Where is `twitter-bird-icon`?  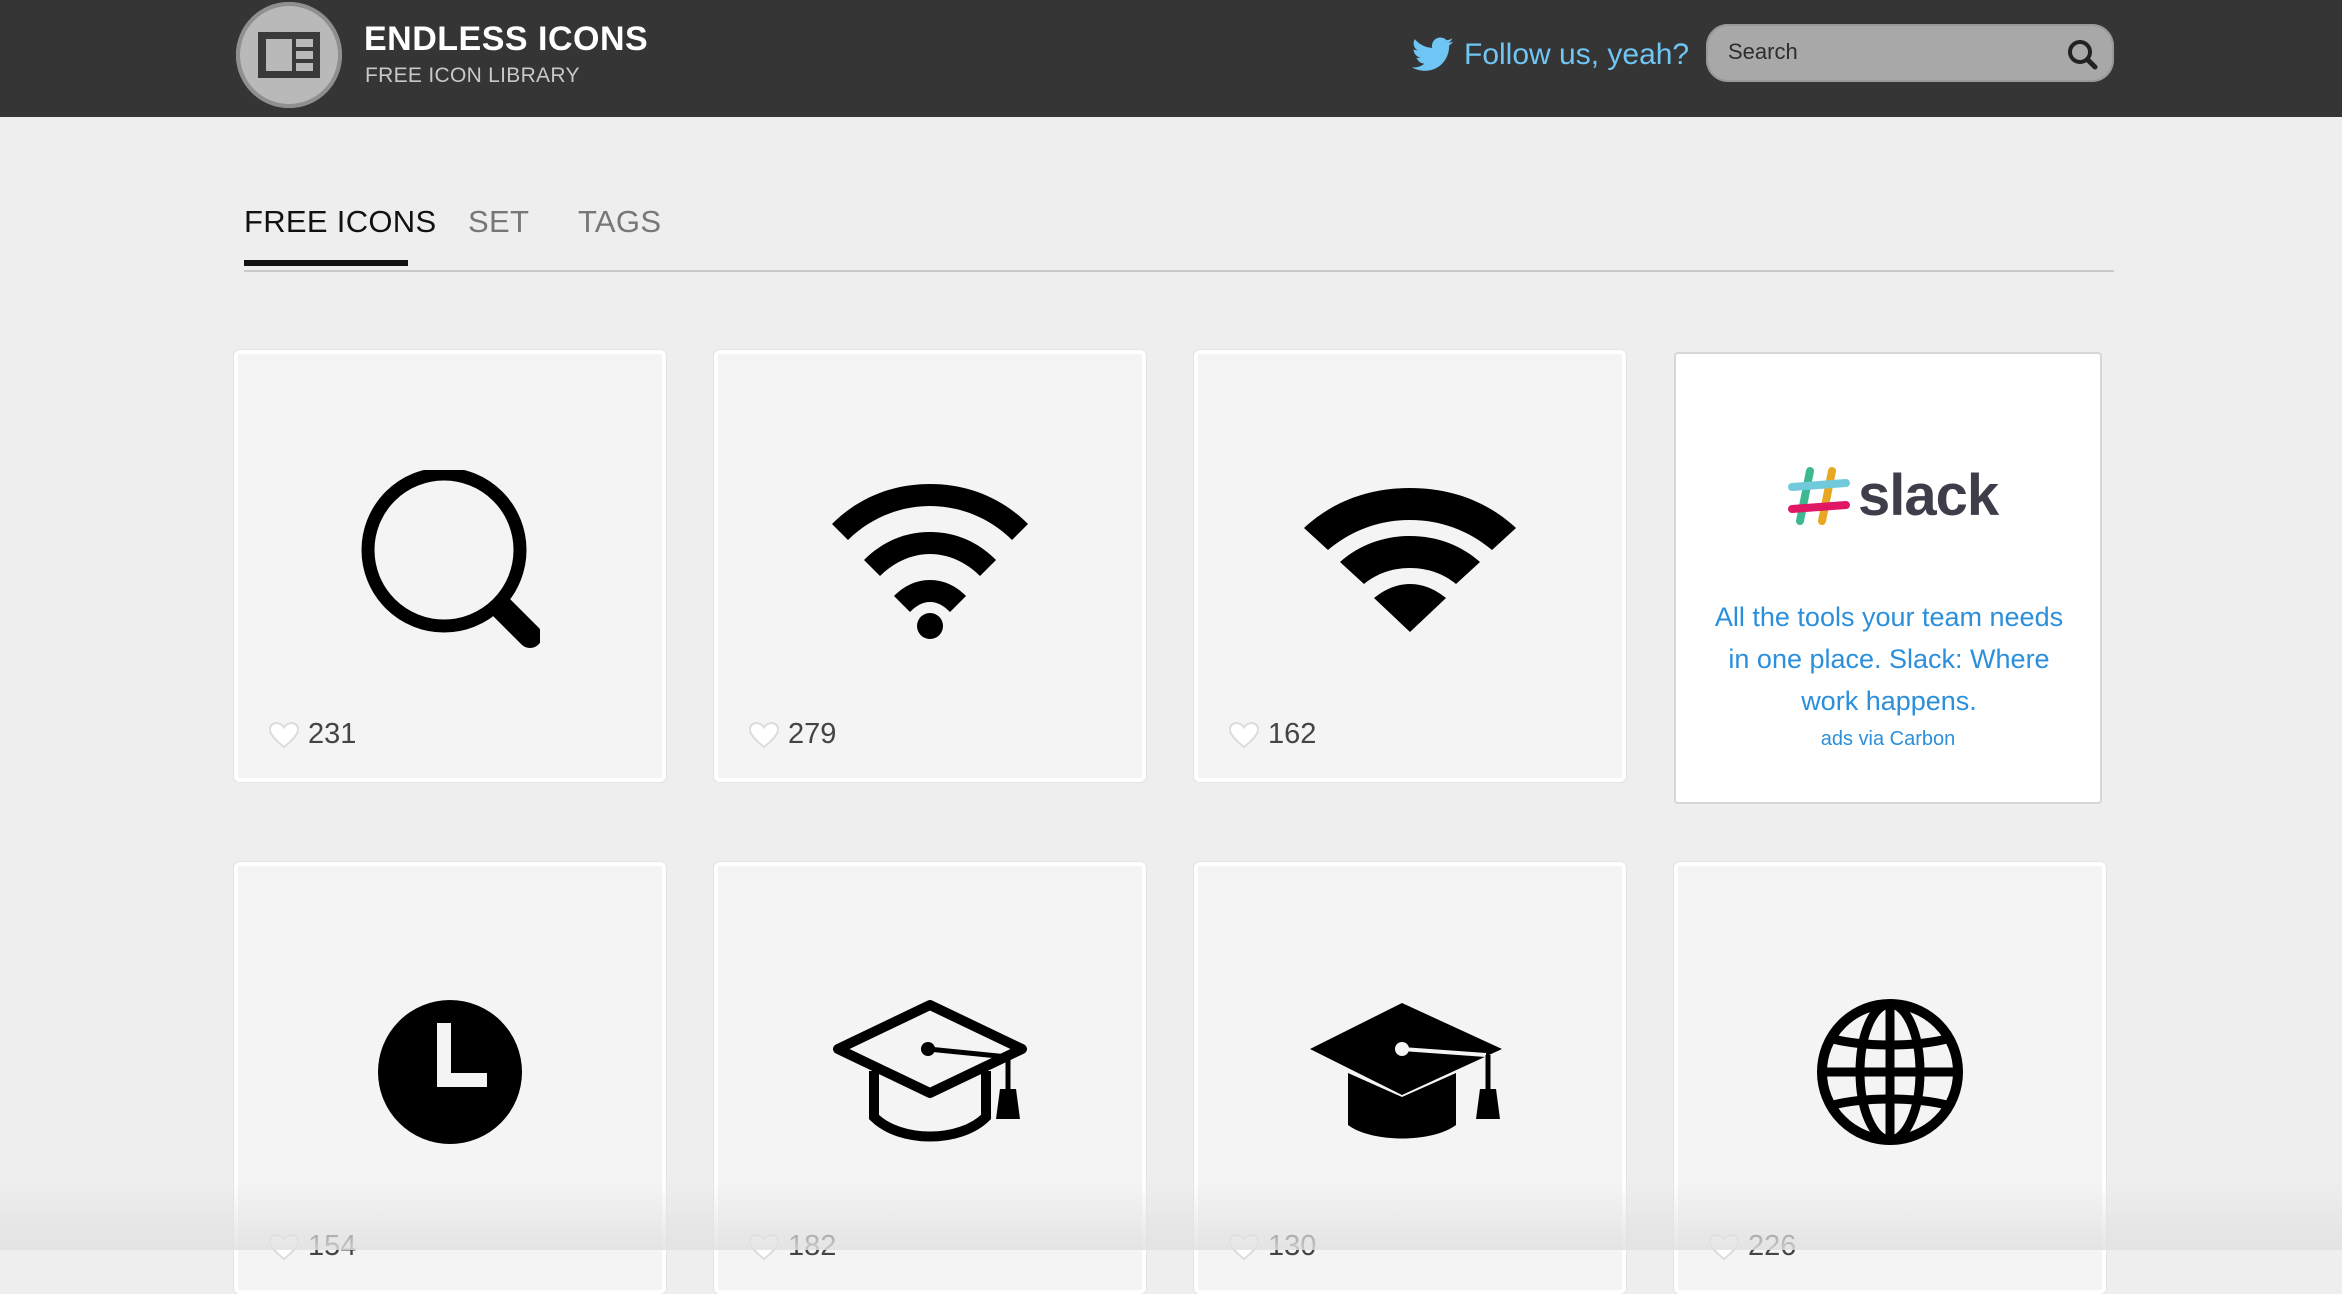
twitter-bird-icon is located at coordinates (1433, 54).